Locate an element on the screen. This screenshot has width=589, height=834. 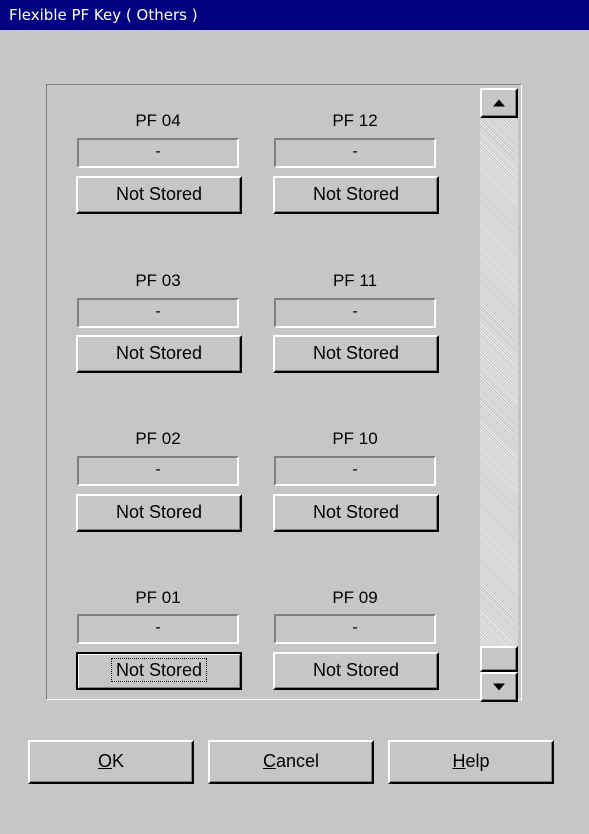
pf02-label: PF 02 is located at coordinates (158, 438).